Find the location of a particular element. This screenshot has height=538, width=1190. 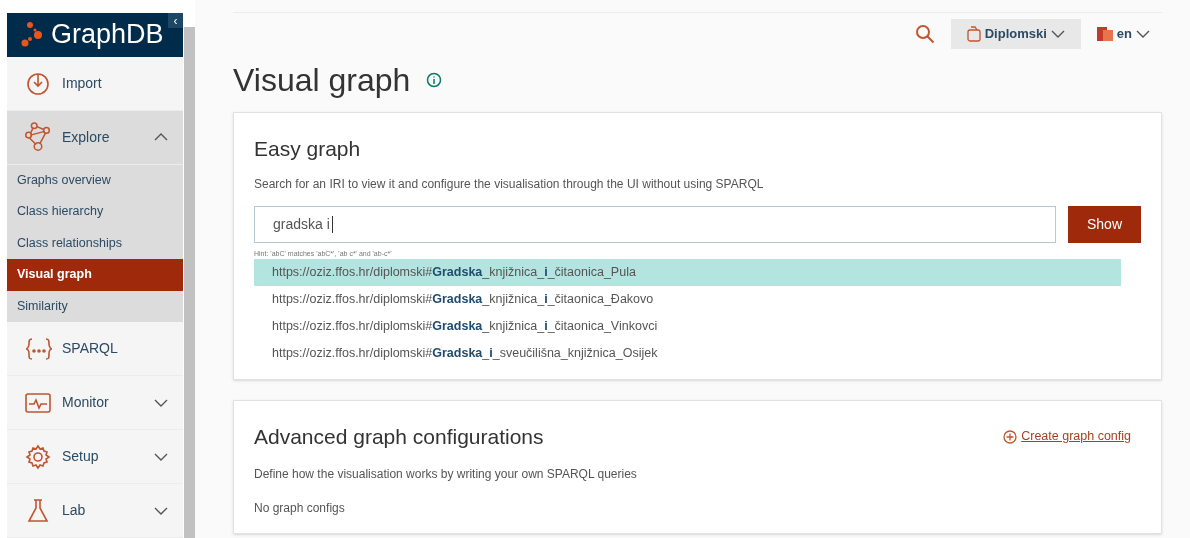

nav-item: SPARQL is located at coordinates (95, 349).